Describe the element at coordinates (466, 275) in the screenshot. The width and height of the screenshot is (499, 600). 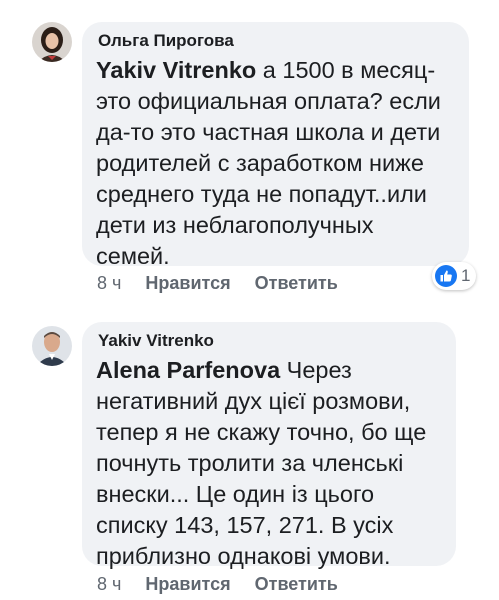
I see `reaction-count: 1` at that location.